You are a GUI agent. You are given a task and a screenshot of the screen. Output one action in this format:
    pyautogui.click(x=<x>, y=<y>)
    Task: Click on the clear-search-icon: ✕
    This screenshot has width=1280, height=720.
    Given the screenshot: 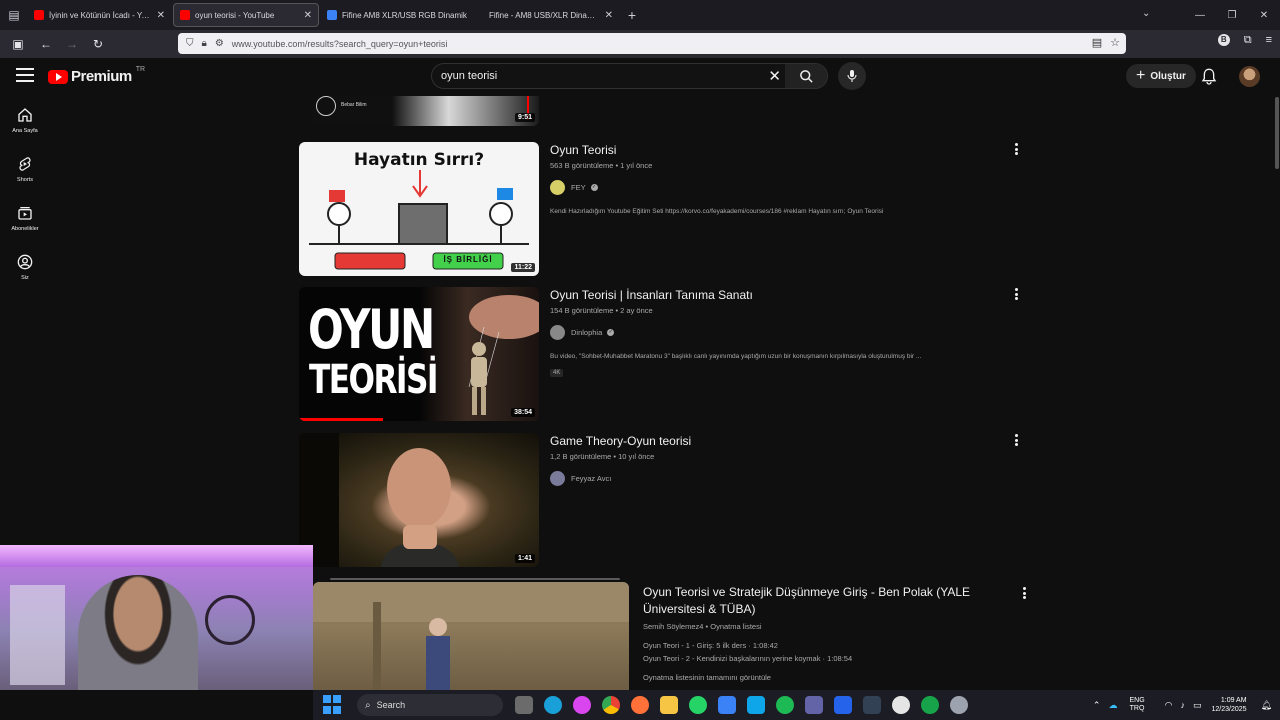 What is the action you would take?
    pyautogui.click(x=774, y=76)
    